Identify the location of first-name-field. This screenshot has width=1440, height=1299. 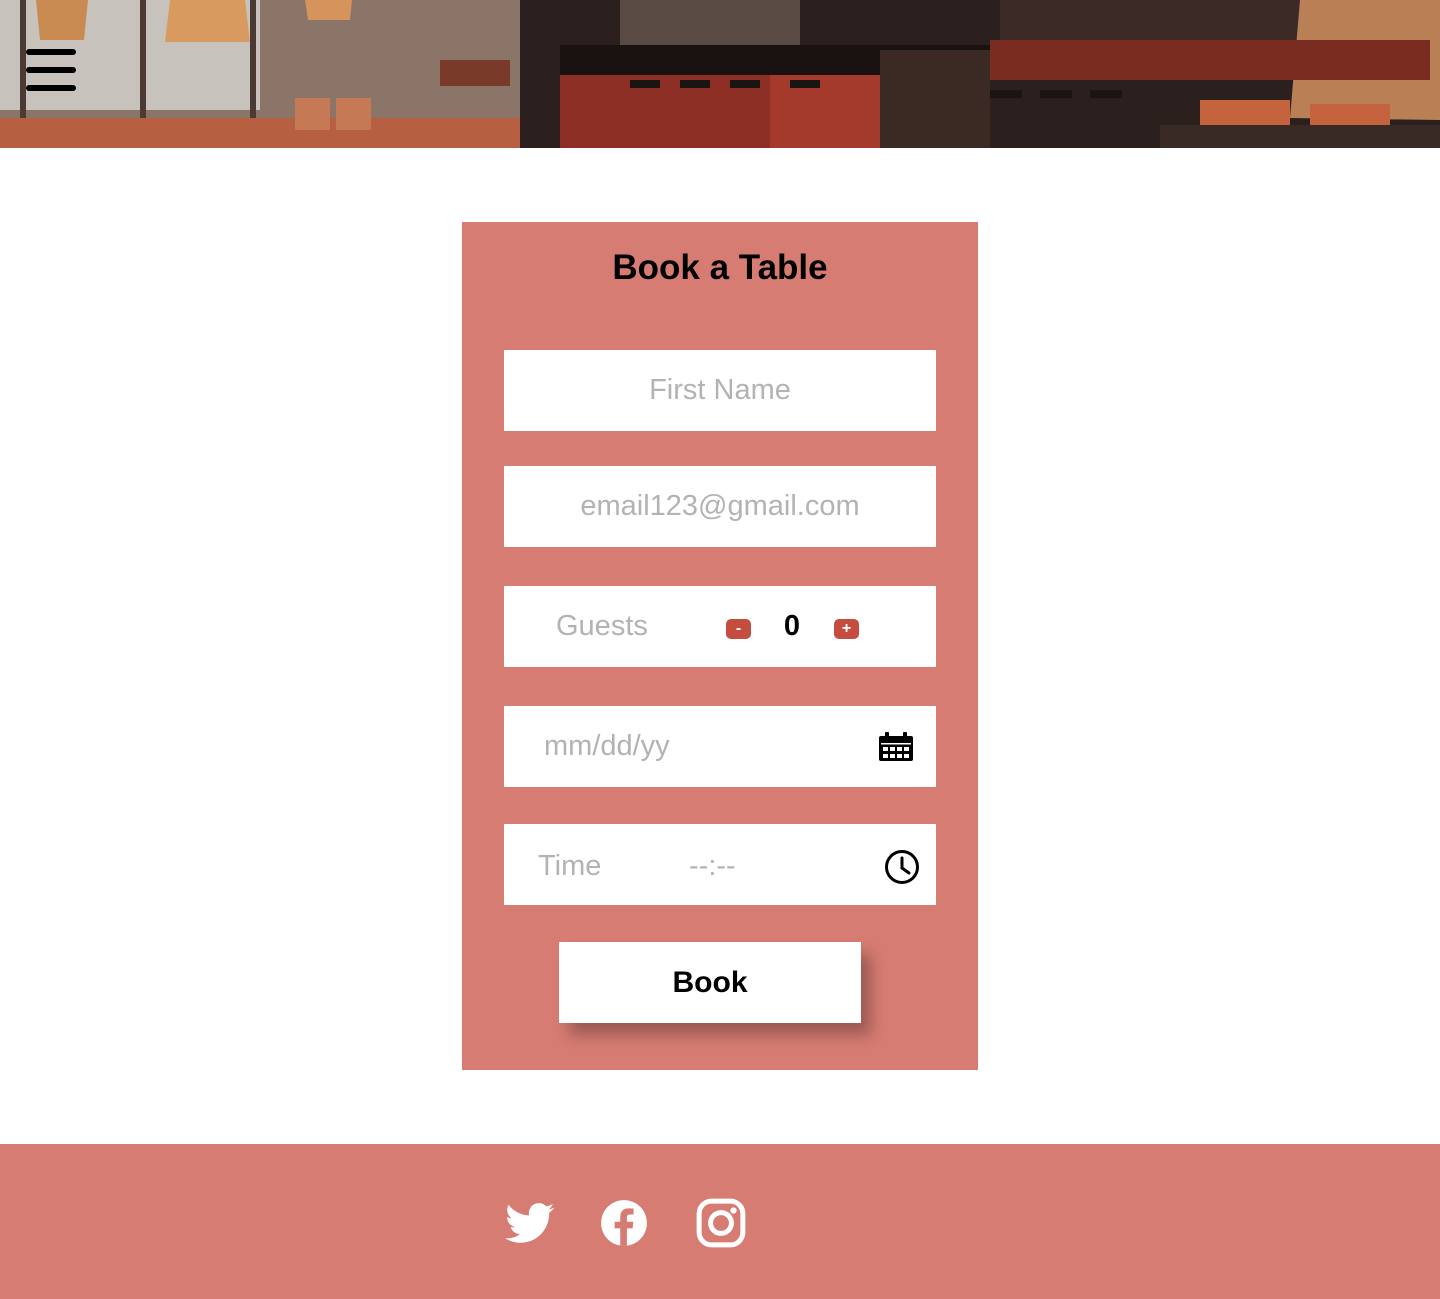
(720, 390).